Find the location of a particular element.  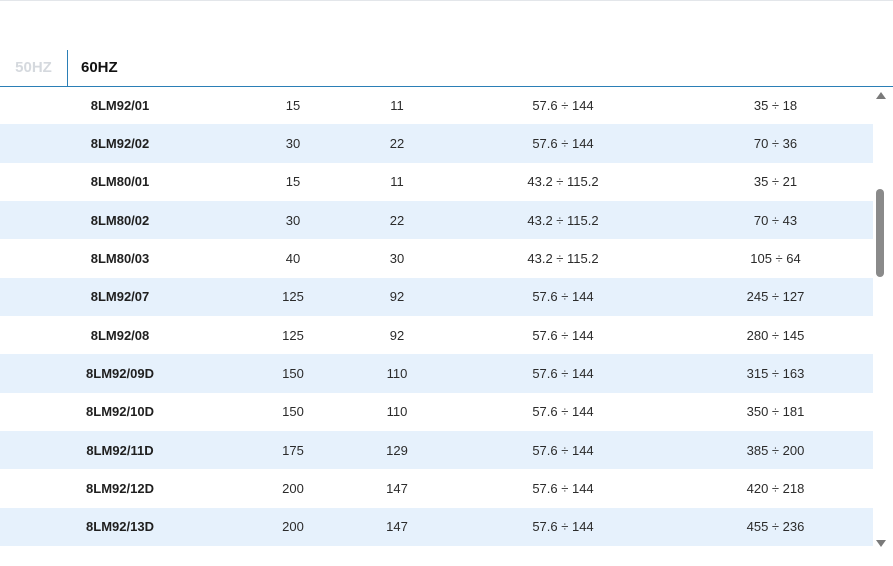

model-cell: 8LM92/09D is located at coordinates (120, 373).